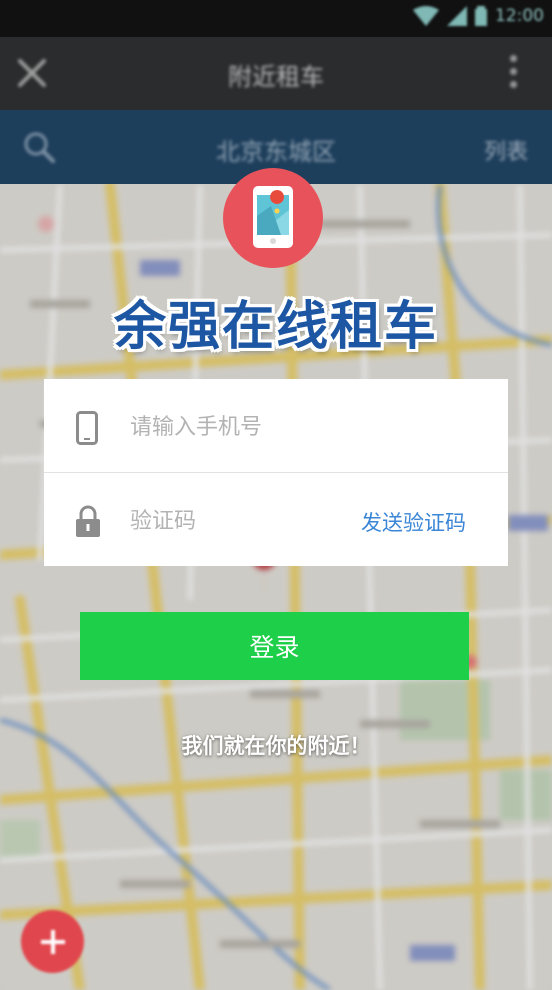  What do you see at coordinates (88, 521) in the screenshot?
I see `lock-icon` at bounding box center [88, 521].